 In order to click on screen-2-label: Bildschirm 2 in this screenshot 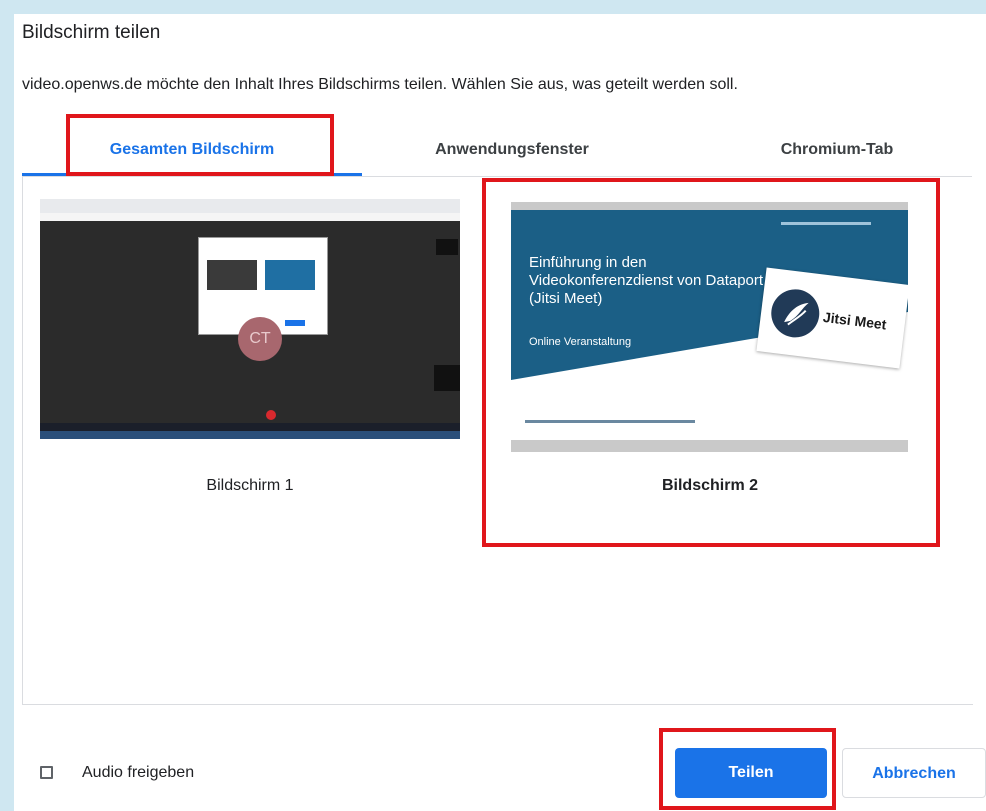, I will do `click(710, 485)`.